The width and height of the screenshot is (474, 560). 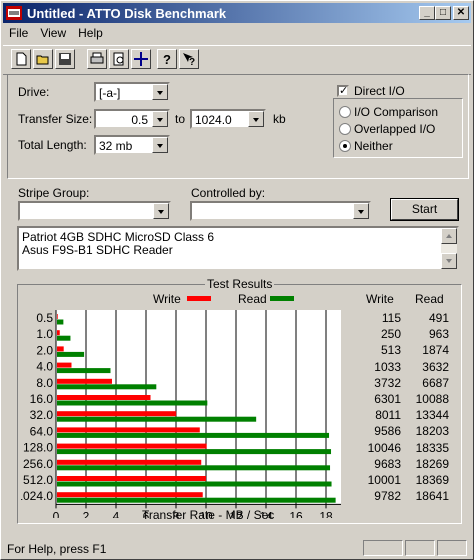 I want to click on write-value: 10001, so click(x=384, y=480).